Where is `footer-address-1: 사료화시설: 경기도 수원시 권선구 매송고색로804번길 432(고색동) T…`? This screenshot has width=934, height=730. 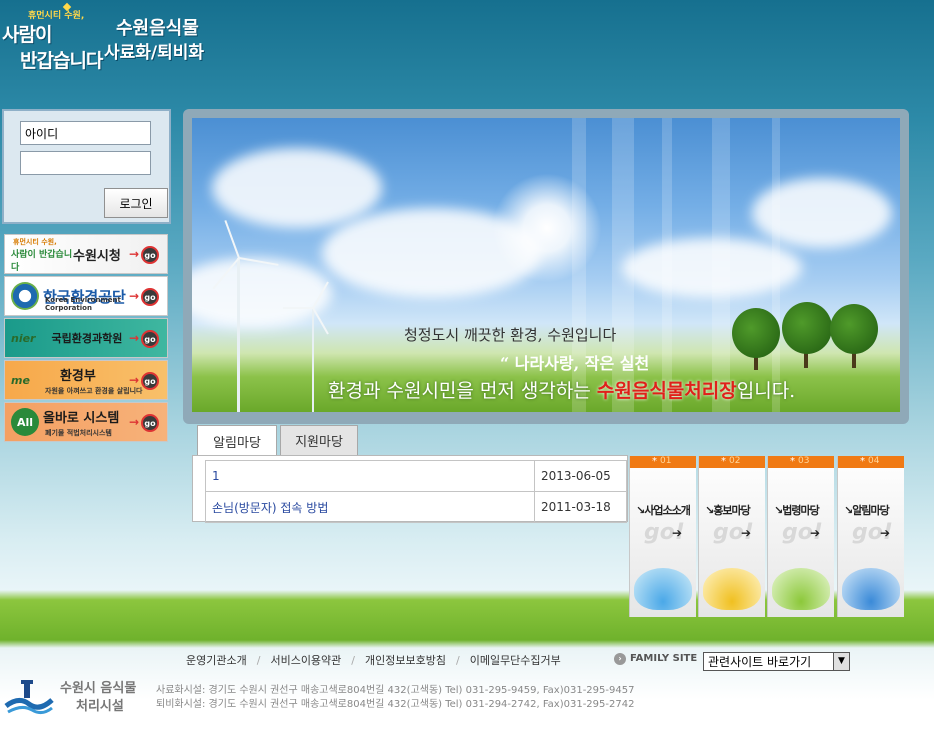
footer-address-1: 사료화시설: 경기도 수원시 권선구 매송고색로804번길 432(고색동) T… is located at coordinates (395, 690).